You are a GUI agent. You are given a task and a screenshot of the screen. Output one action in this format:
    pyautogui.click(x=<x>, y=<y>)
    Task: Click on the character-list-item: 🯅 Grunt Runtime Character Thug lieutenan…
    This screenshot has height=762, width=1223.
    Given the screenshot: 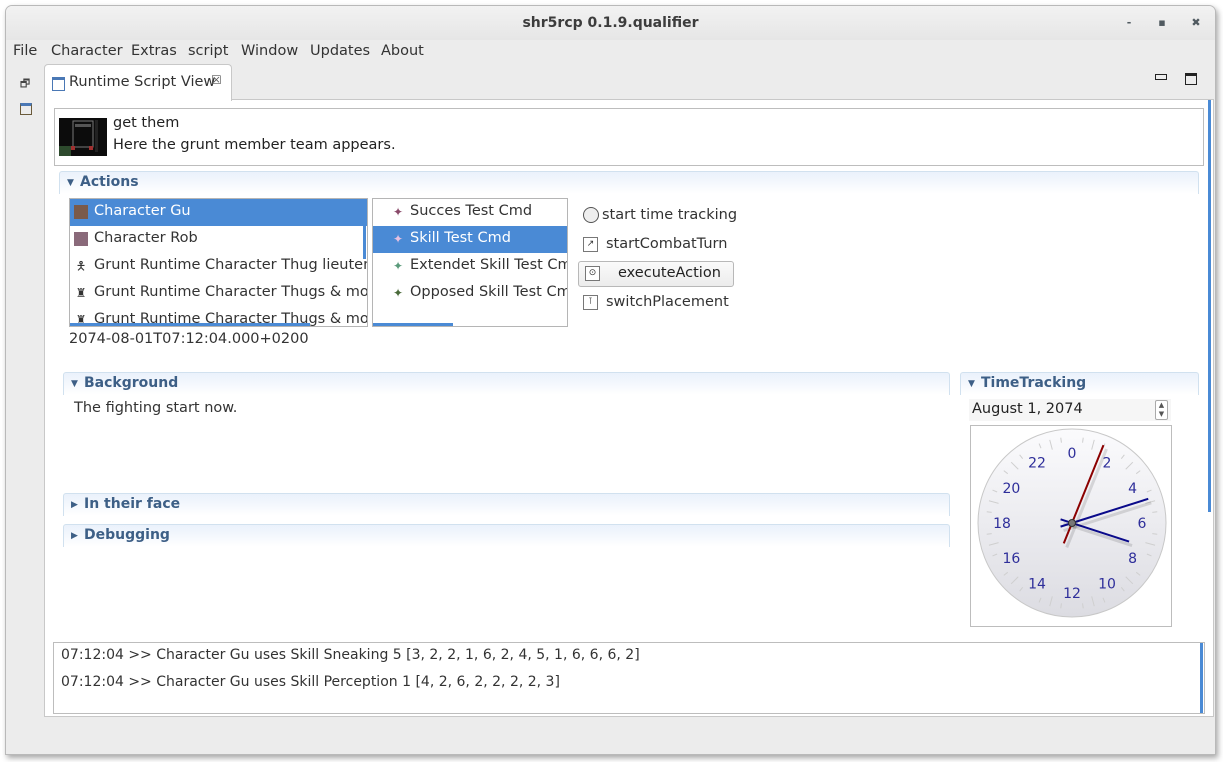 What is the action you would take?
    pyautogui.click(x=218, y=266)
    